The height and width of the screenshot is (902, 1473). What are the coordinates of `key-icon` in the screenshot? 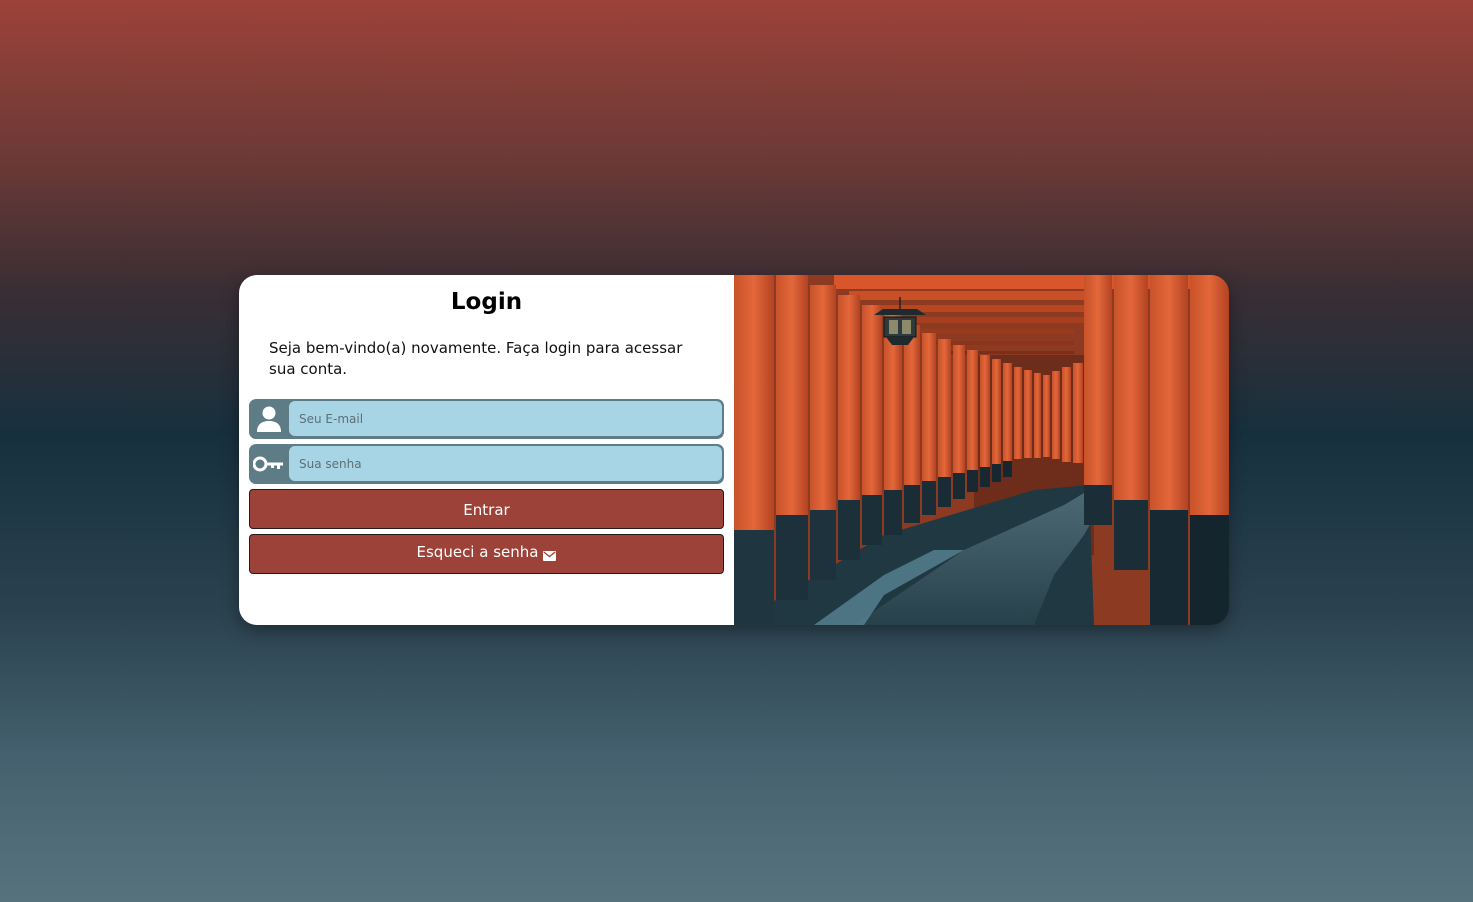 It's located at (269, 464).